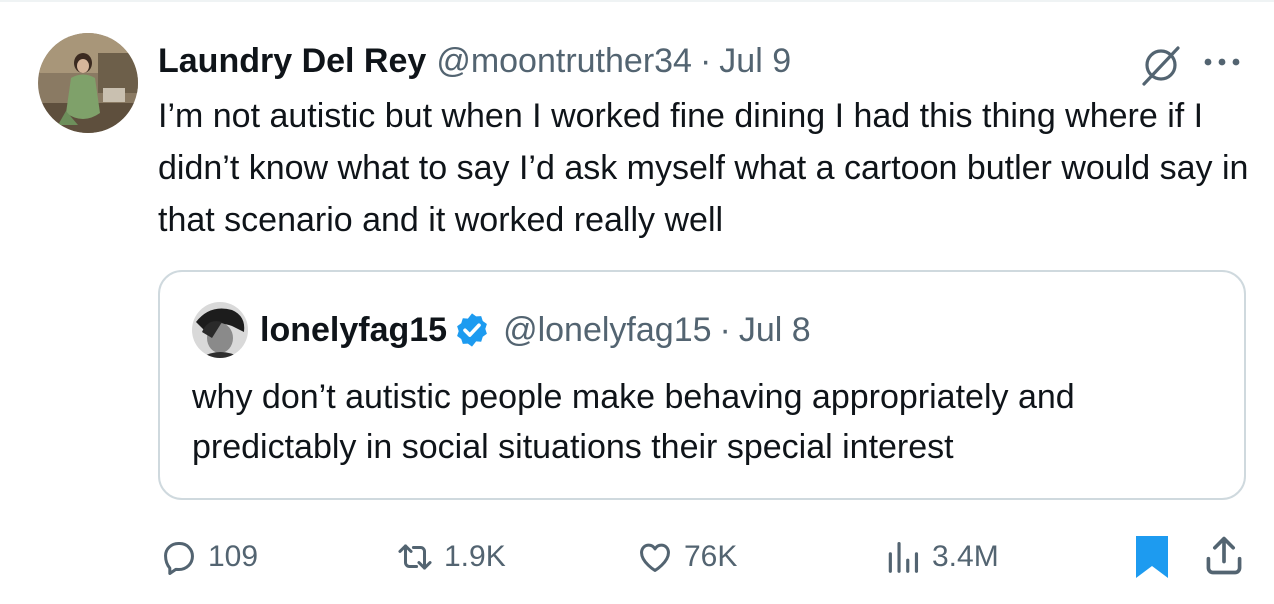 Image resolution: width=1274 pixels, height=604 pixels. I want to click on more-icon, so click(1222, 62).